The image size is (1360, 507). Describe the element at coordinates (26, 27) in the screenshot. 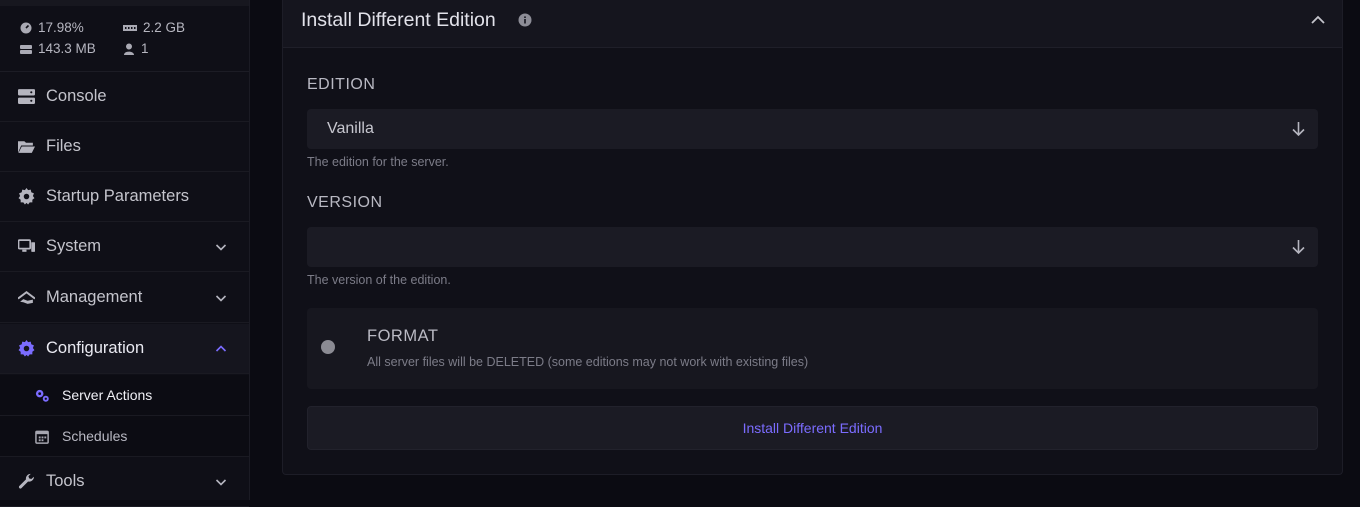

I see `gauge-icon` at that location.